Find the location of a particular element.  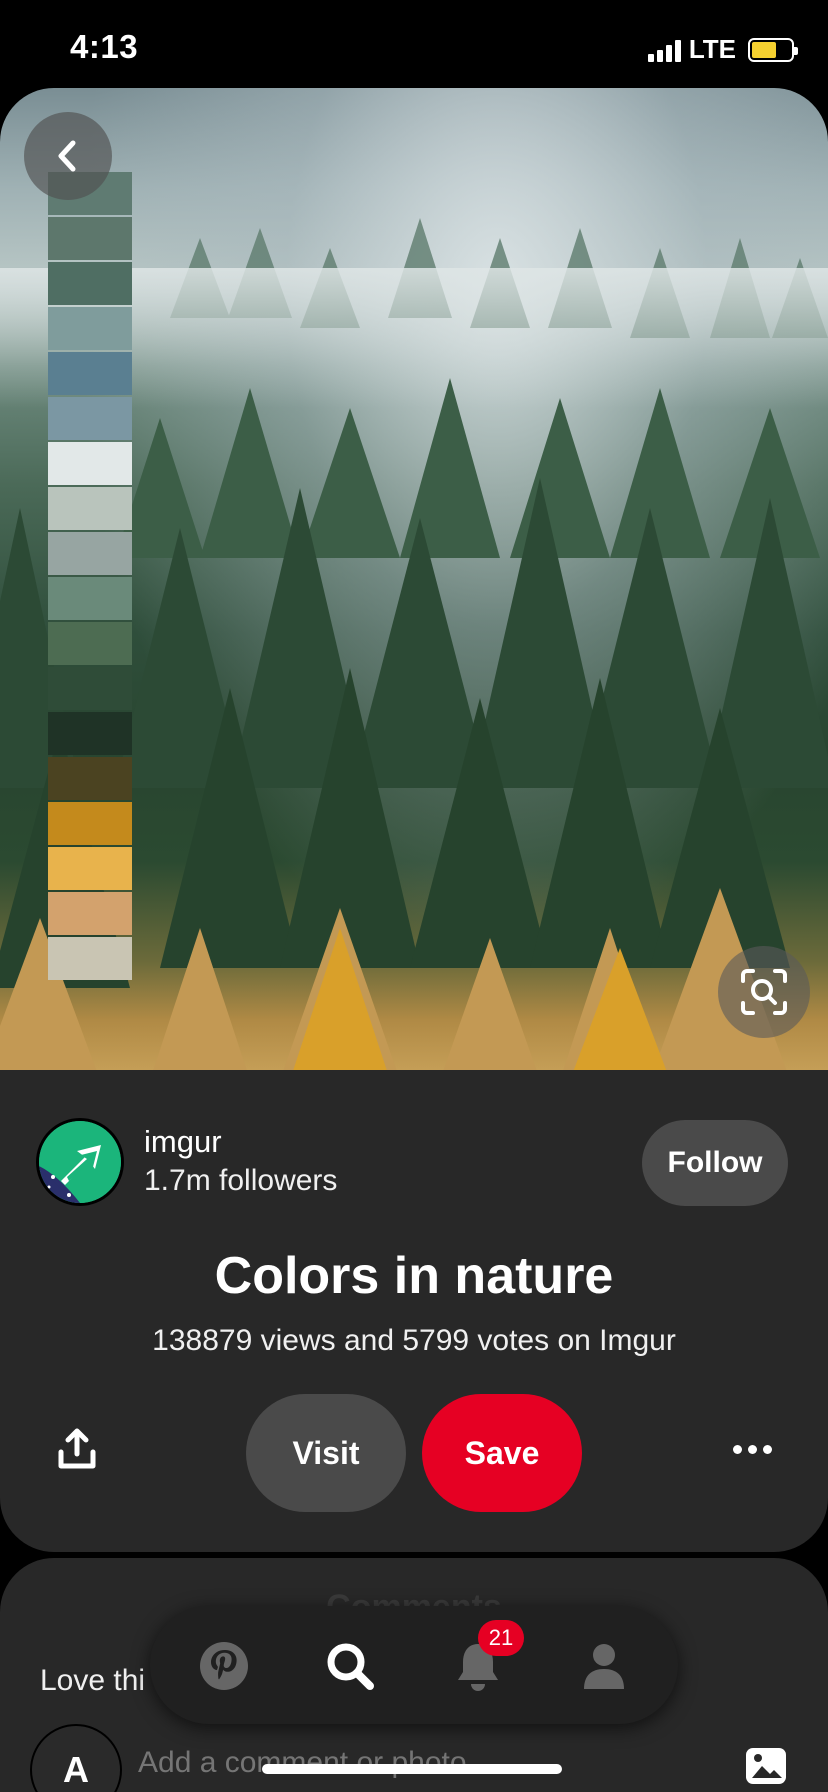

lens-search-icon is located at coordinates (764, 992).